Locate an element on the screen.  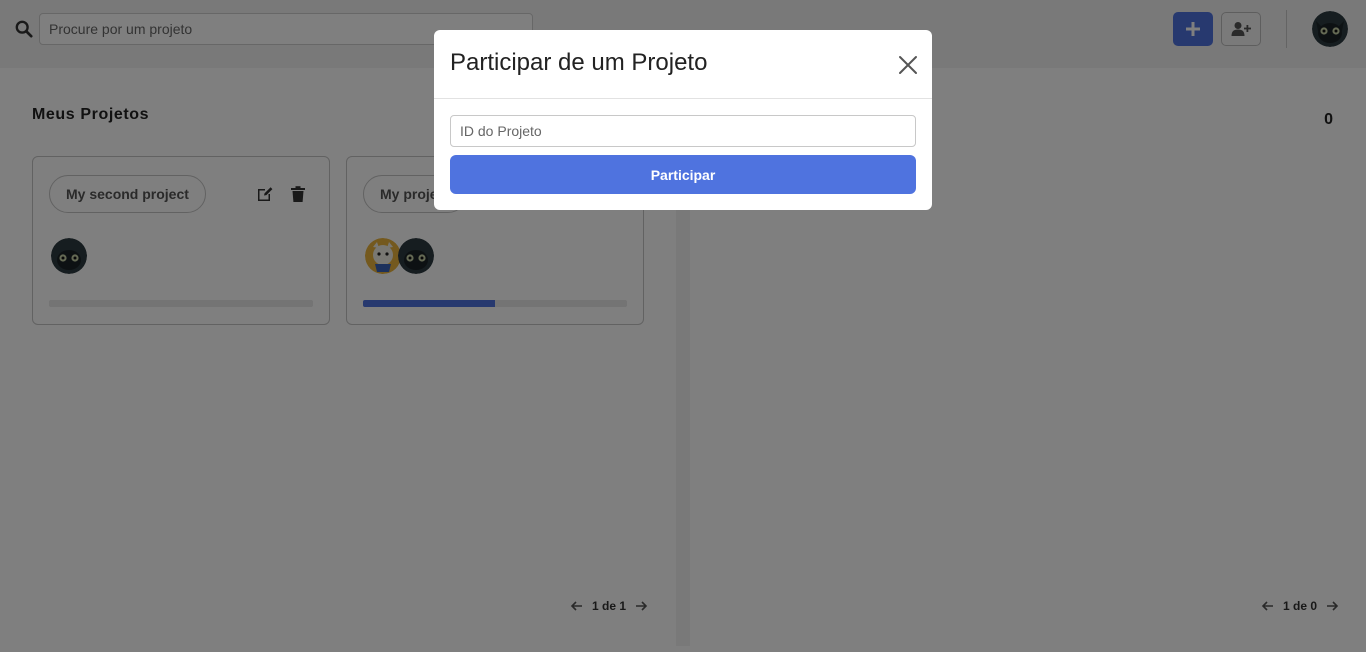
join-submit-button: Participar is located at coordinates (683, 174).